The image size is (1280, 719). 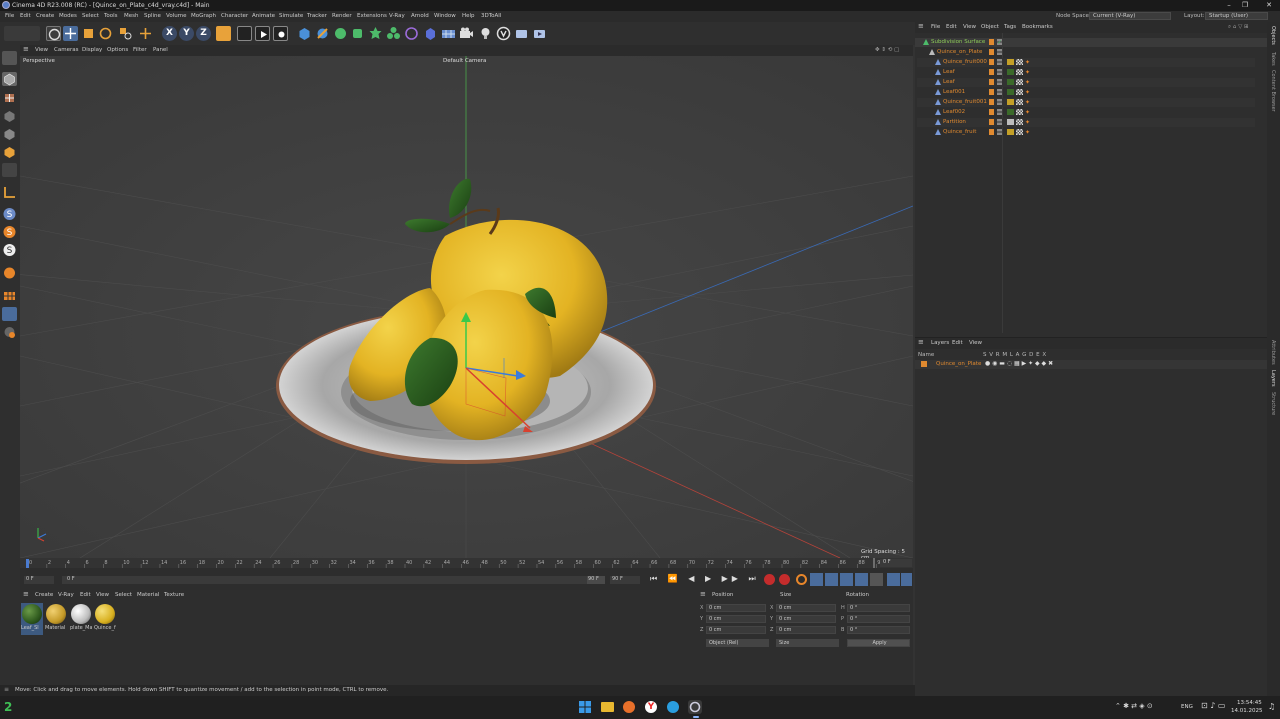 What do you see at coordinates (186, 33) in the screenshot?
I see `y-axis-lock-button: Y` at bounding box center [186, 33].